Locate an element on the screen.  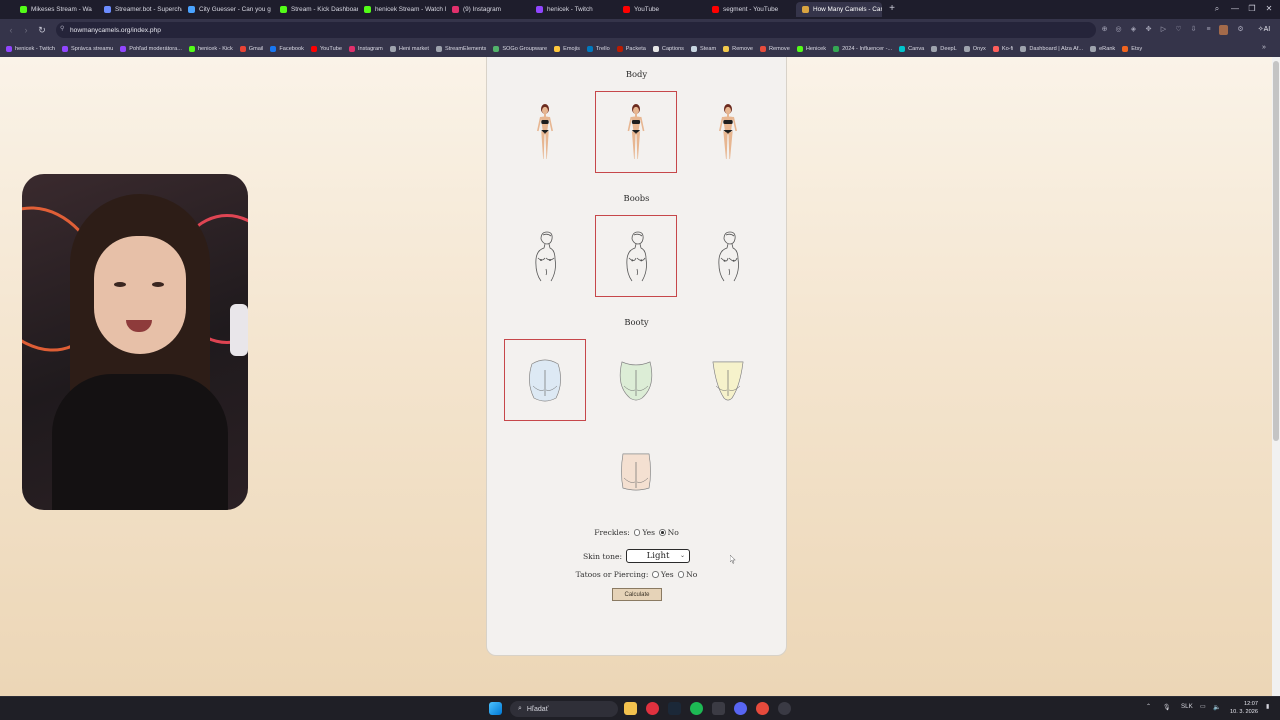
language-indicator: SLK is located at coordinates (1187, 706).